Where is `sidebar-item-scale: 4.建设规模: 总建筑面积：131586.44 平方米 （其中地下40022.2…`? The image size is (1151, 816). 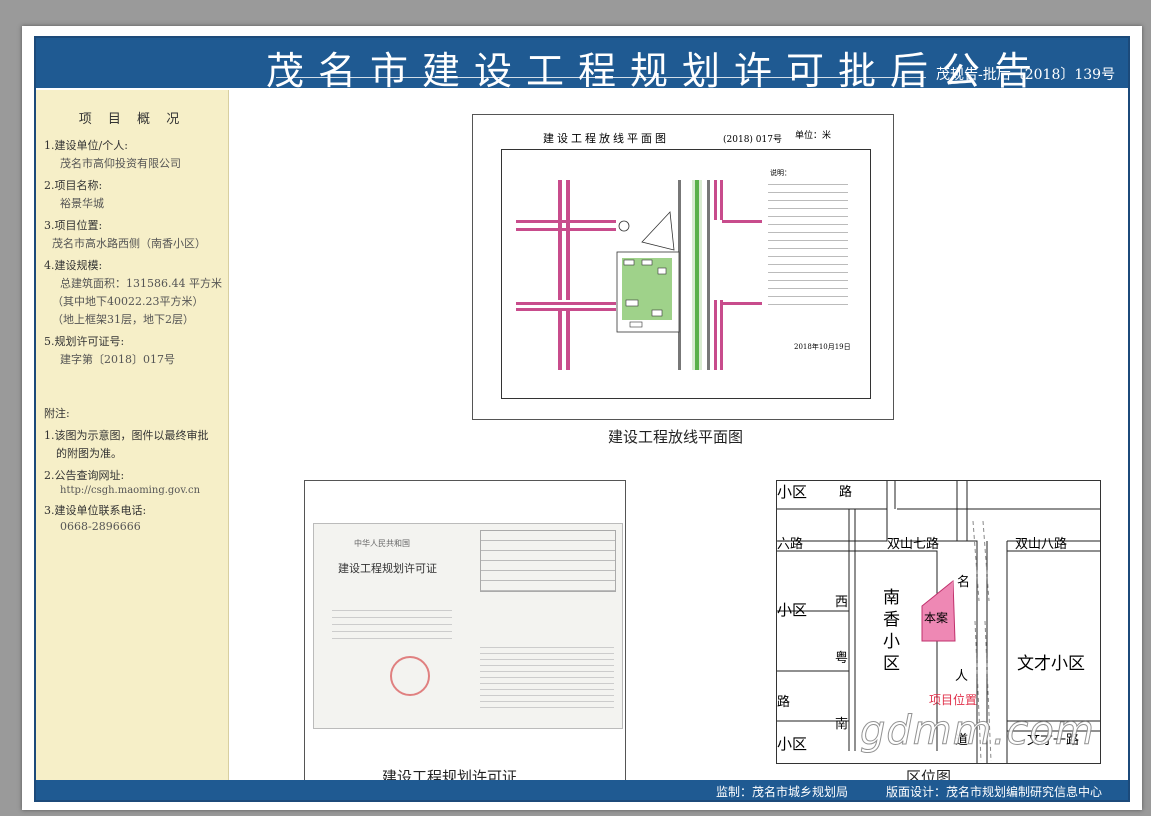 sidebar-item-scale: 4.建设规模: 总建筑面积：131586.44 平方米 （其中地下40022.2… is located at coordinates (132, 292).